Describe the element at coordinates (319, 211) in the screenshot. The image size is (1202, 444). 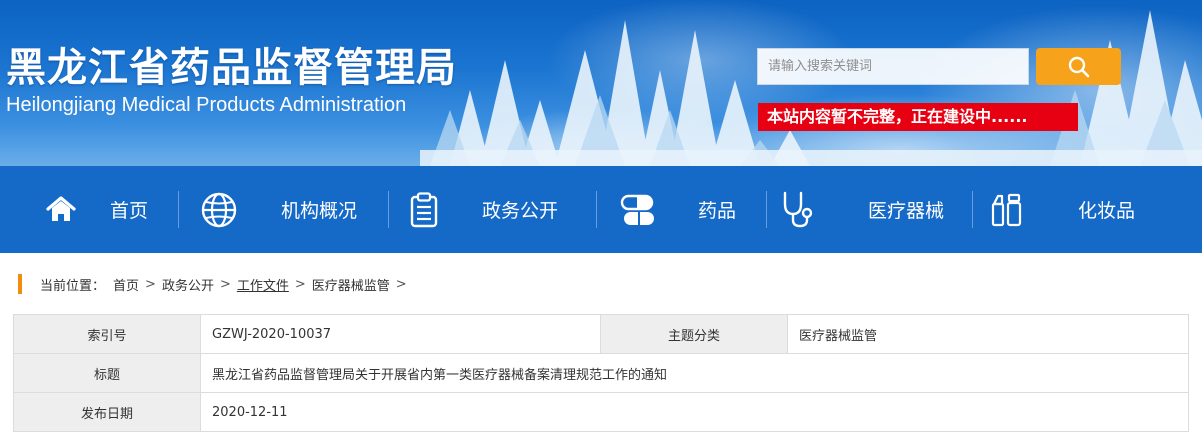
I see `nav-label-about: 机构概况` at that location.